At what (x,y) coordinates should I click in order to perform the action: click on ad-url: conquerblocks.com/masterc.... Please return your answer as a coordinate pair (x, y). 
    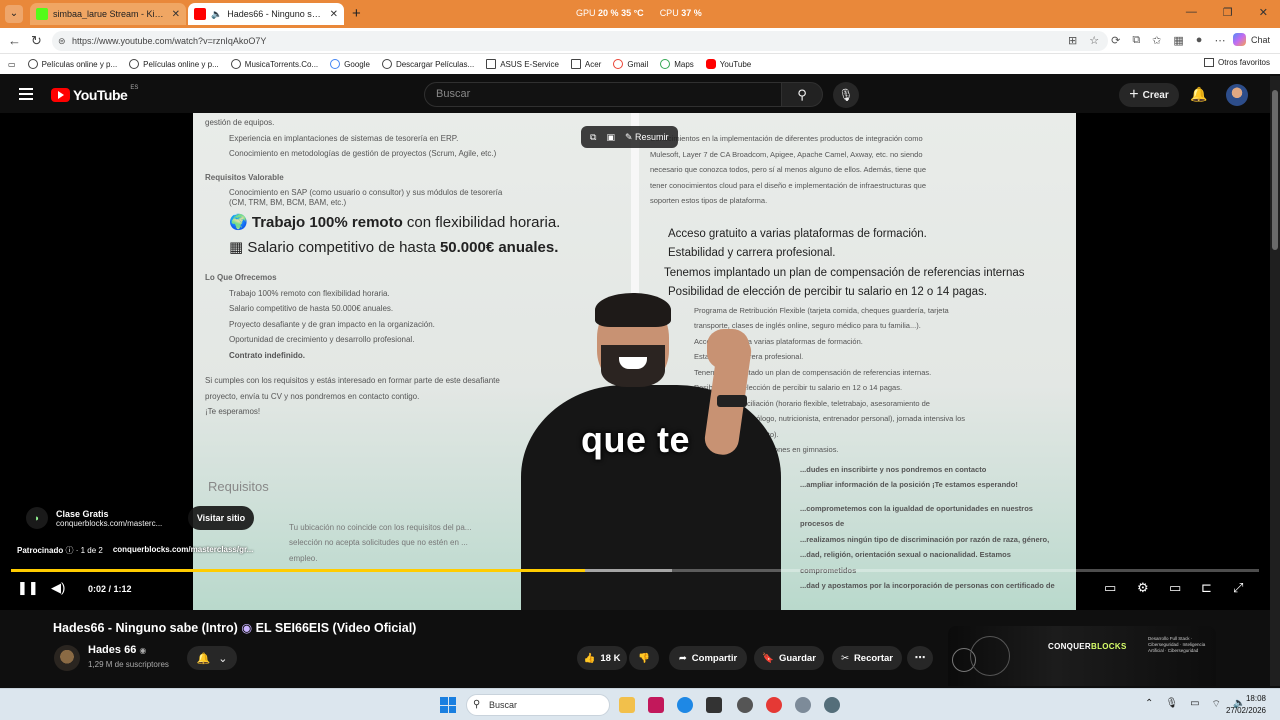
    Looking at the image, I should click on (109, 523).